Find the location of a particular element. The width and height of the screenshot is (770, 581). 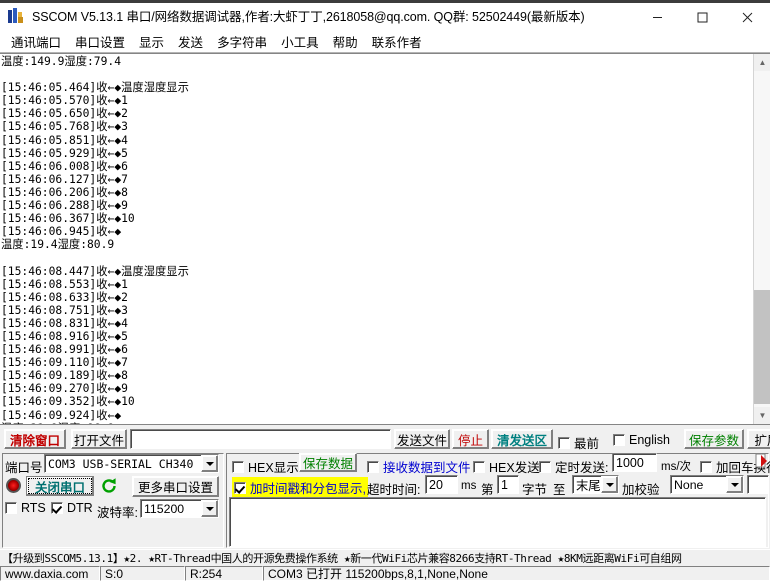

dtr-checkbox: DTR is located at coordinates (72, 508).